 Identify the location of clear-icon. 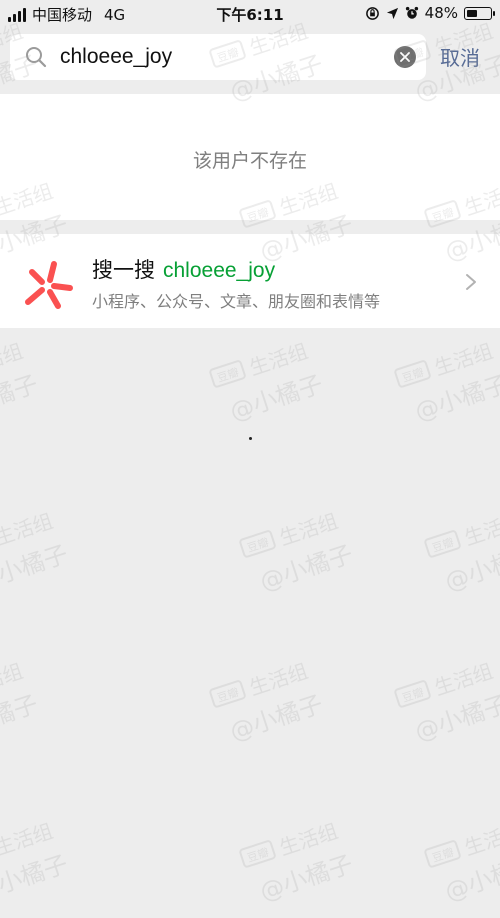
(405, 57).